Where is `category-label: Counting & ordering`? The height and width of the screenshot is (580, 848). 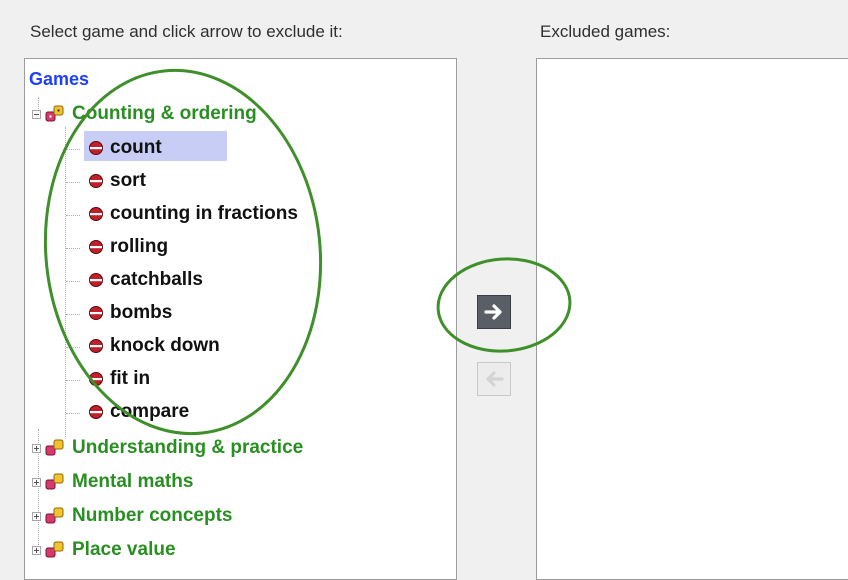 category-label: Counting & ordering is located at coordinates (164, 113).